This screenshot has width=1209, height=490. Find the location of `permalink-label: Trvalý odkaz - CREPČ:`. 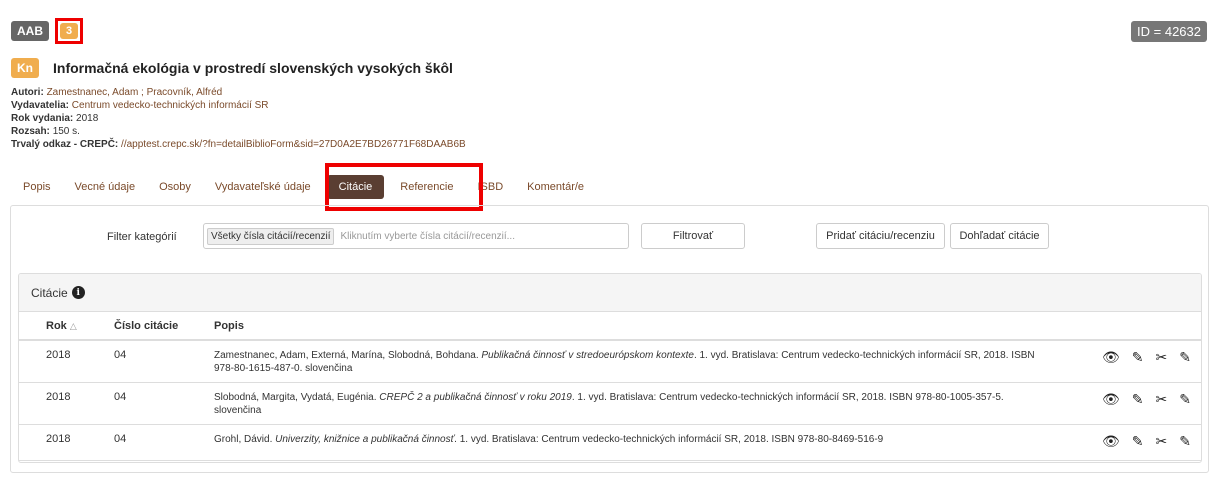

permalink-label: Trvalý odkaz - CREPČ: is located at coordinates (65, 144).